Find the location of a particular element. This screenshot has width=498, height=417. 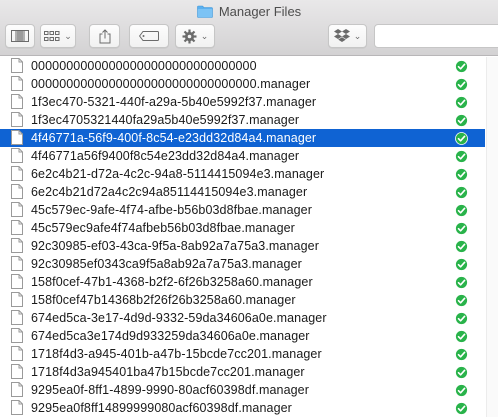

dropbox-button: ⌄ is located at coordinates (347, 36).